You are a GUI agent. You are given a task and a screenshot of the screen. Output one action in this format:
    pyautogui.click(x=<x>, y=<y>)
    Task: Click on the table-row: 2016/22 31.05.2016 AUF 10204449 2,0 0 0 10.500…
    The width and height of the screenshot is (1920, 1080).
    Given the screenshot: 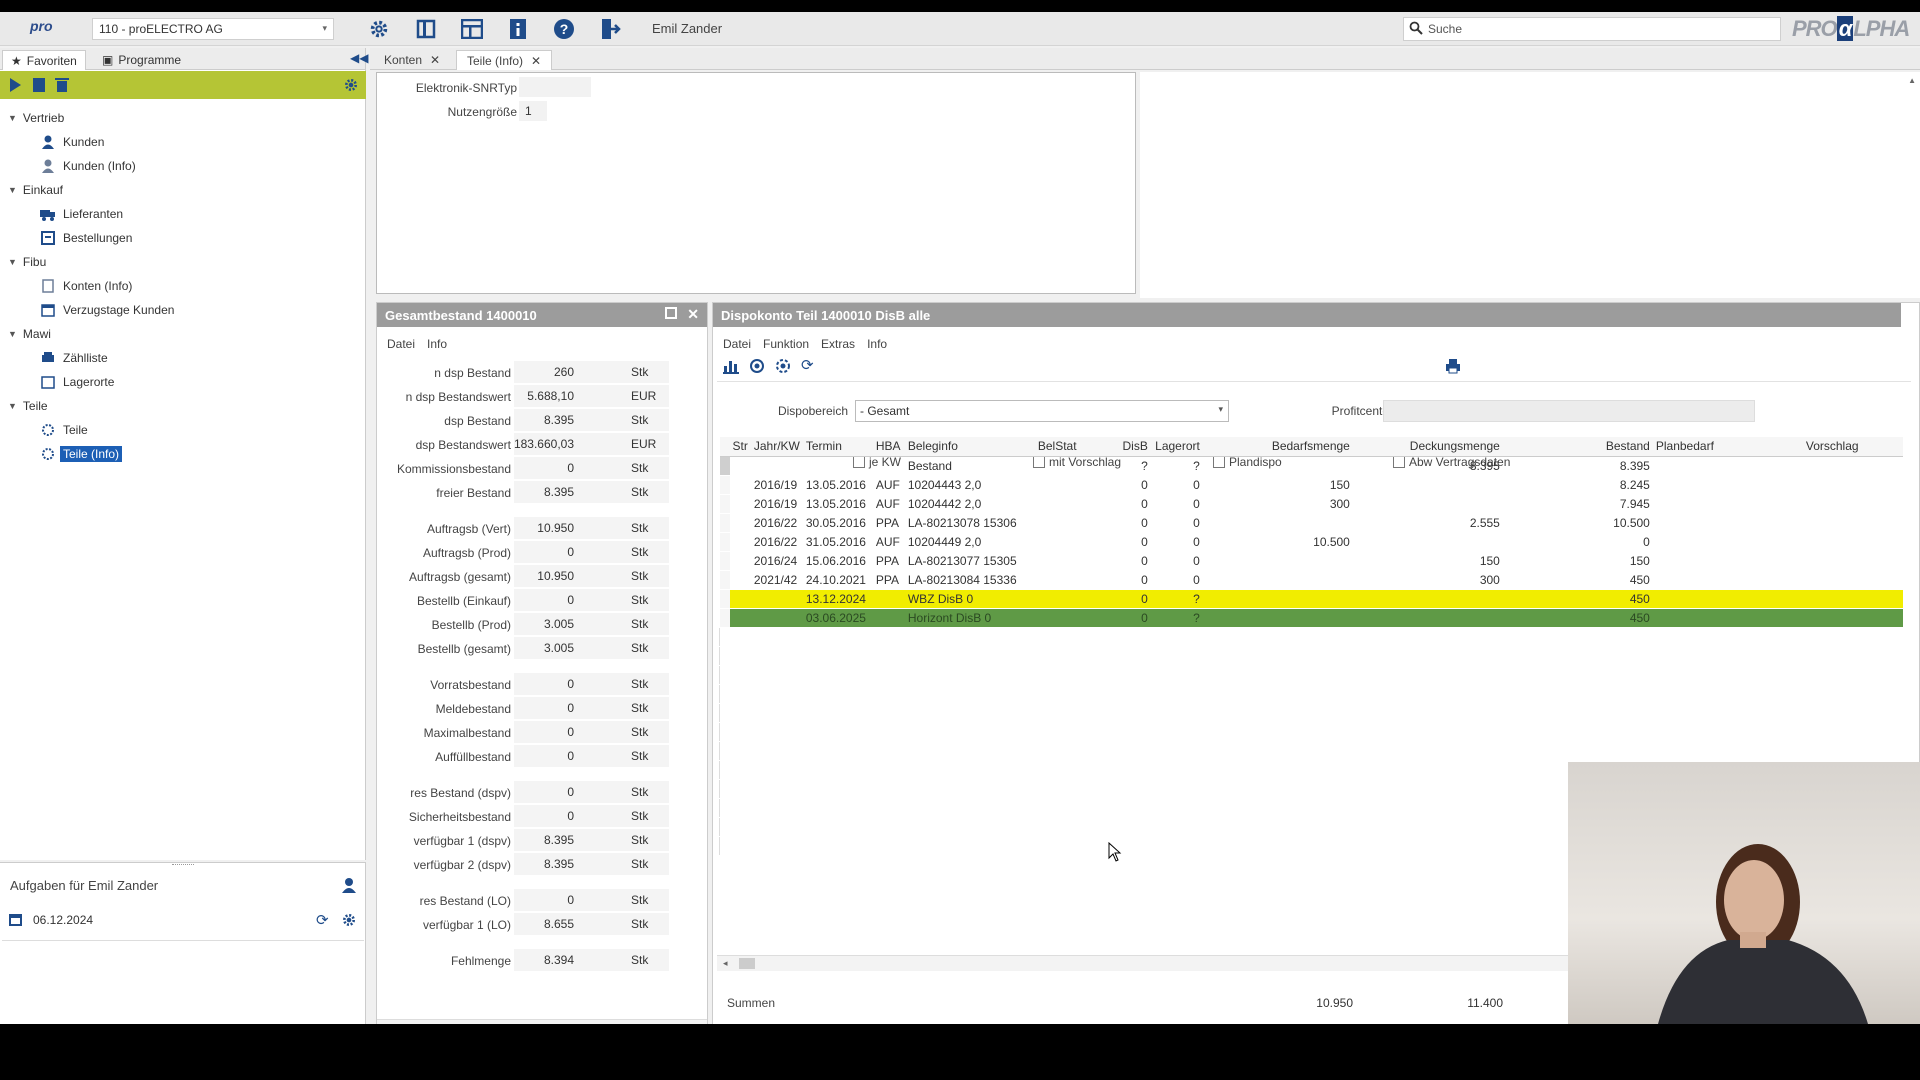 What is the action you would take?
    pyautogui.click(x=1311, y=542)
    